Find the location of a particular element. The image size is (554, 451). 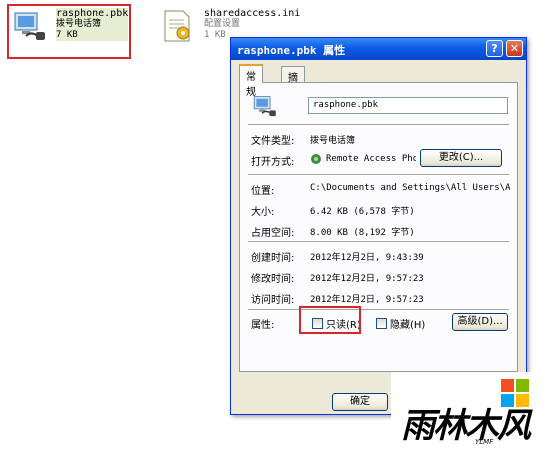

disk-size-label: 占用空间: is located at coordinates (273, 233).